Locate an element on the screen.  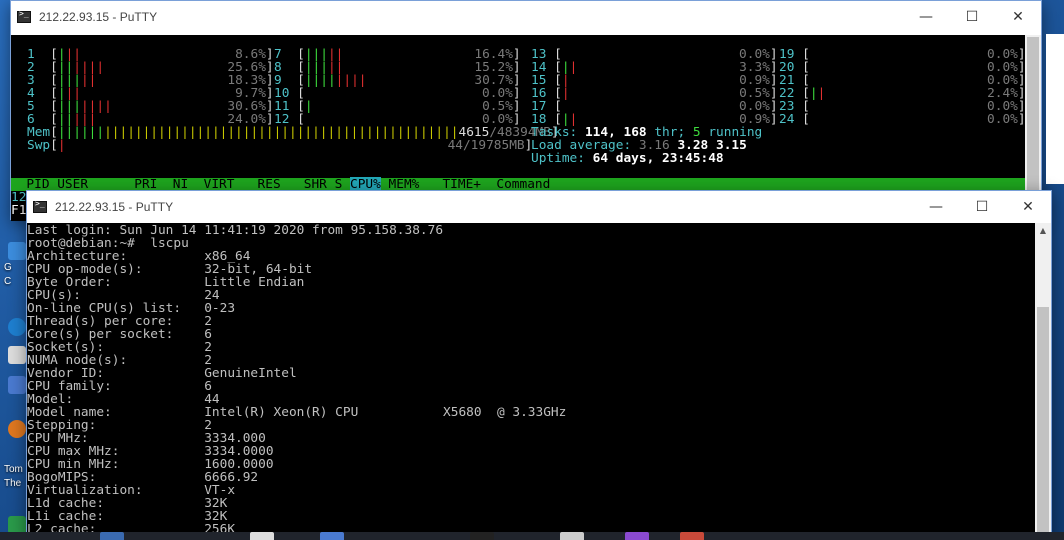
meter-bracket: ] is located at coordinates (773, 119).